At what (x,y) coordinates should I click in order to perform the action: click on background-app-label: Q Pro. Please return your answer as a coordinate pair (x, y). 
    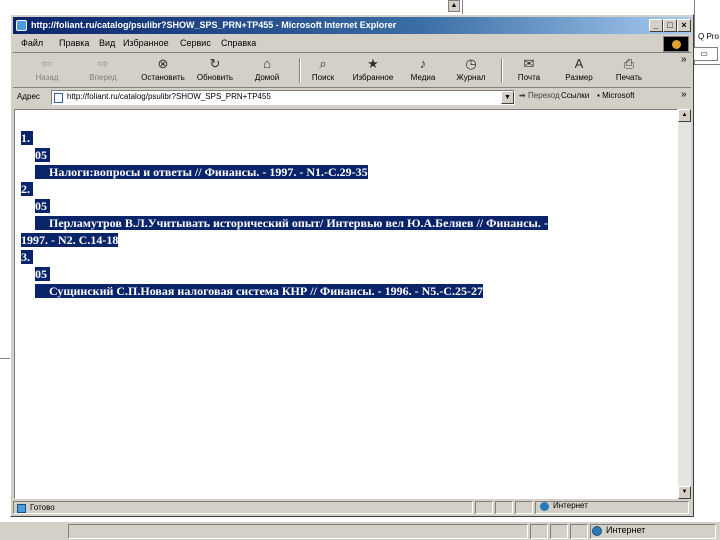
    Looking at the image, I should click on (708, 36).